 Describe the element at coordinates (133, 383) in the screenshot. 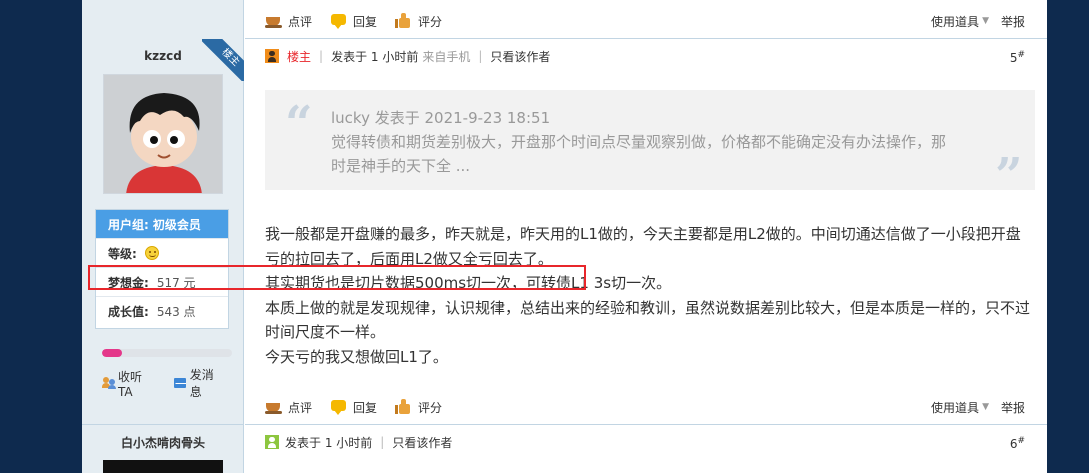

I see `follow-link: 收听TA` at that location.